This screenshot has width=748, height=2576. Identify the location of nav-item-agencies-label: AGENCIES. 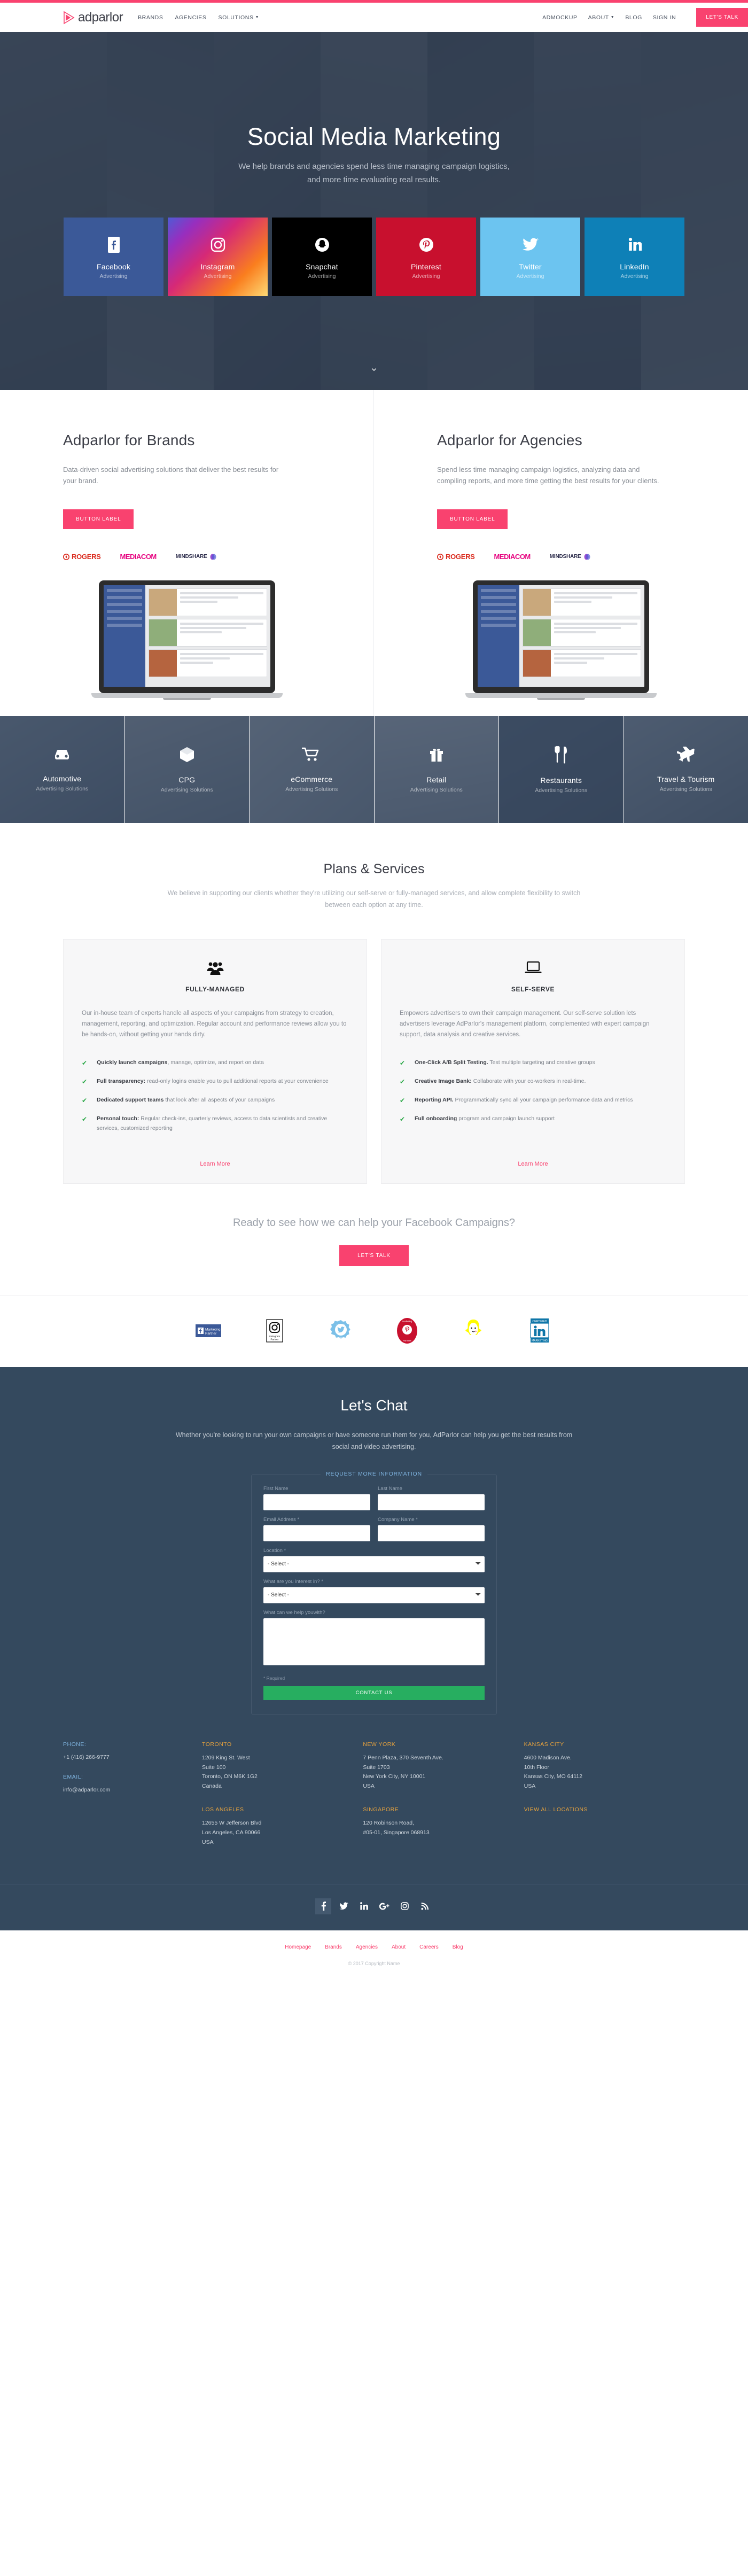
(191, 17).